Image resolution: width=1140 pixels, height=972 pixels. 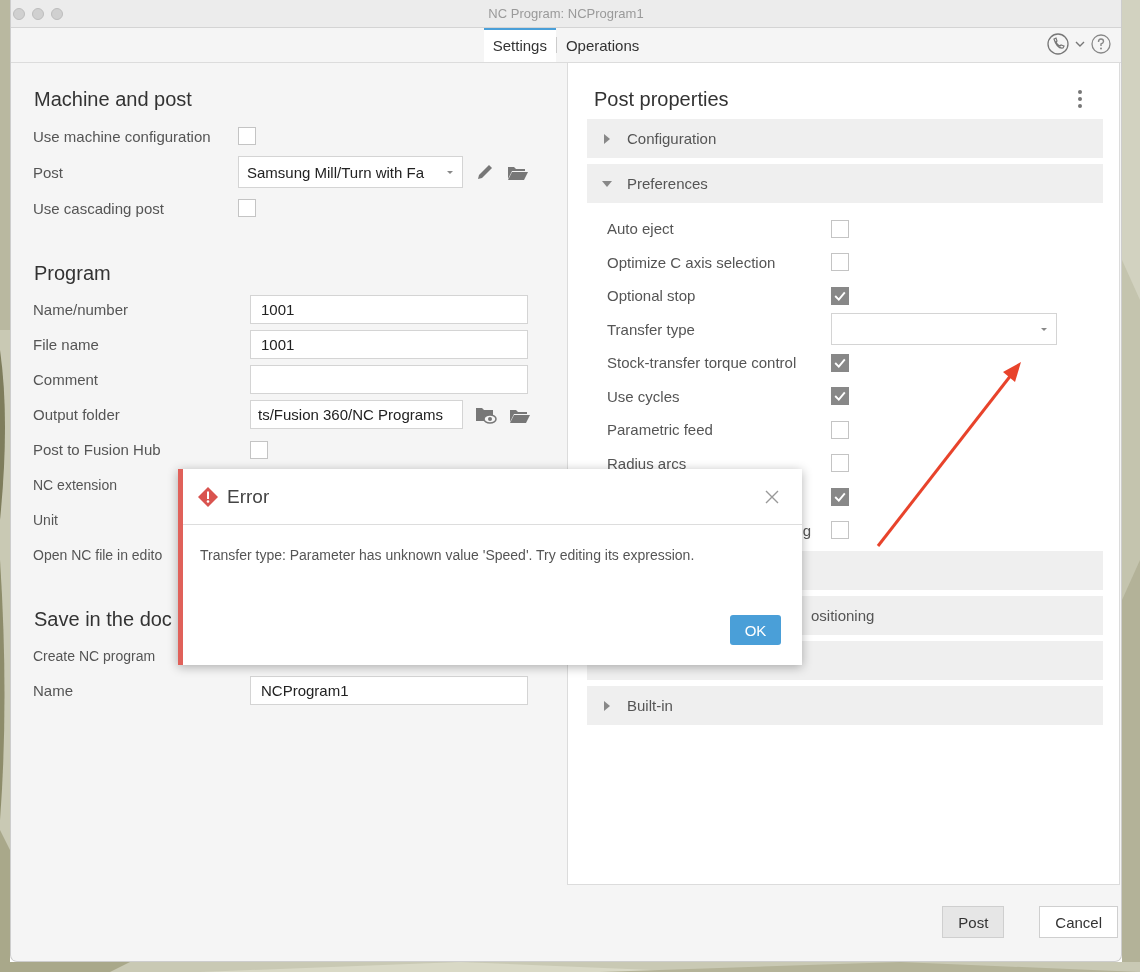 I want to click on field-label: Post, so click(x=48, y=172).